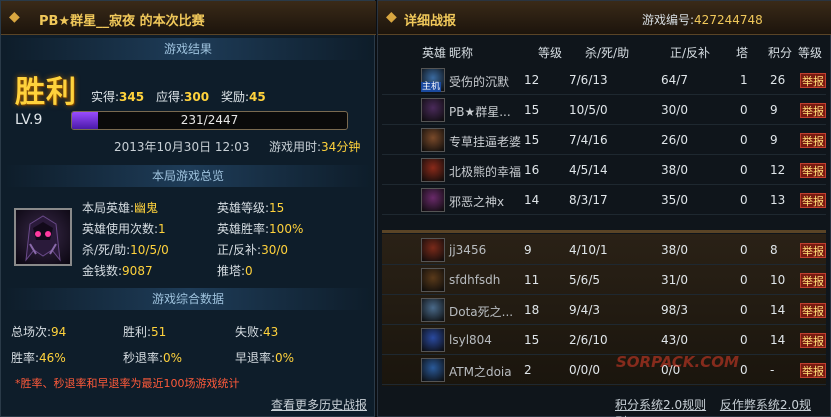 The width and height of the screenshot is (831, 417). What do you see at coordinates (125, 250) in the screenshot?
I see `hero-kda: 杀/死/助:10/5/0` at bounding box center [125, 250].